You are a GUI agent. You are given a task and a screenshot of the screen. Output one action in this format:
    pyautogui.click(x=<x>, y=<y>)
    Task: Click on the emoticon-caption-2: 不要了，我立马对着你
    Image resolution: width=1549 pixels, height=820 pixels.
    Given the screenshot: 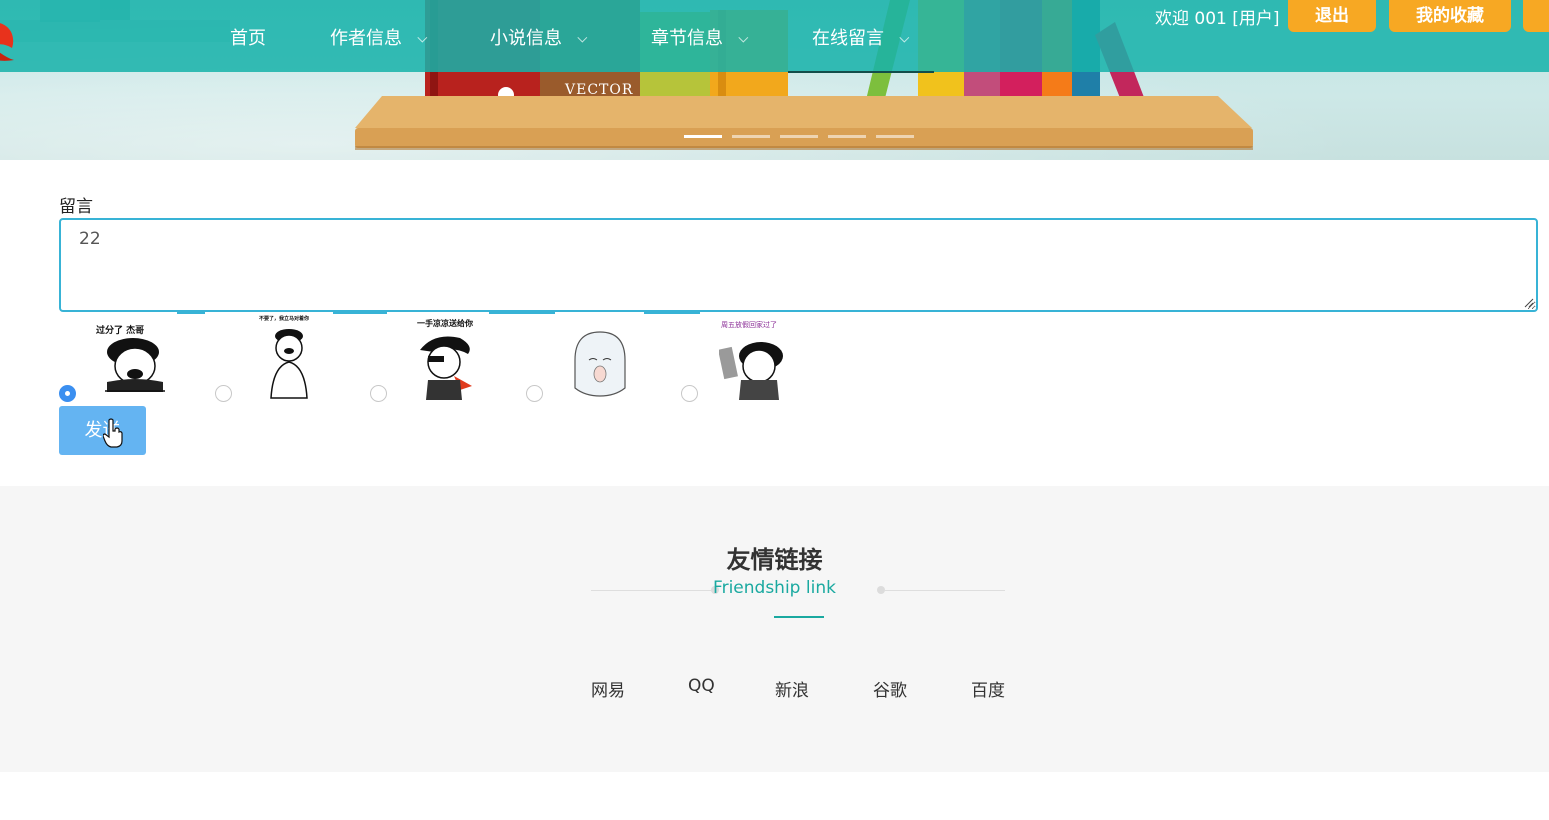 What is the action you would take?
    pyautogui.click(x=284, y=319)
    